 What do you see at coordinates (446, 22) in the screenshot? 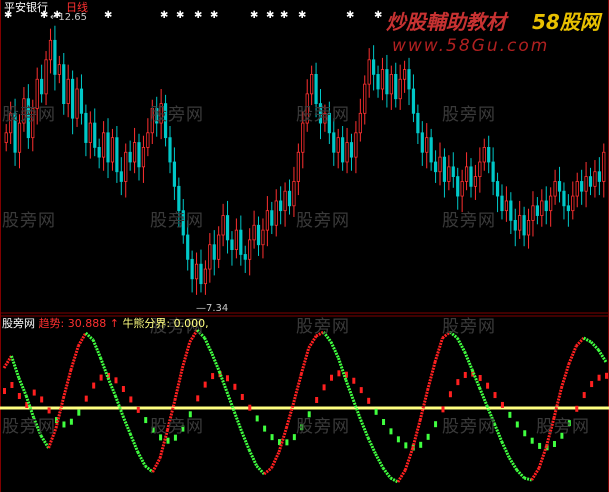
I see `brand-title: 炒股輔助教材` at bounding box center [446, 22].